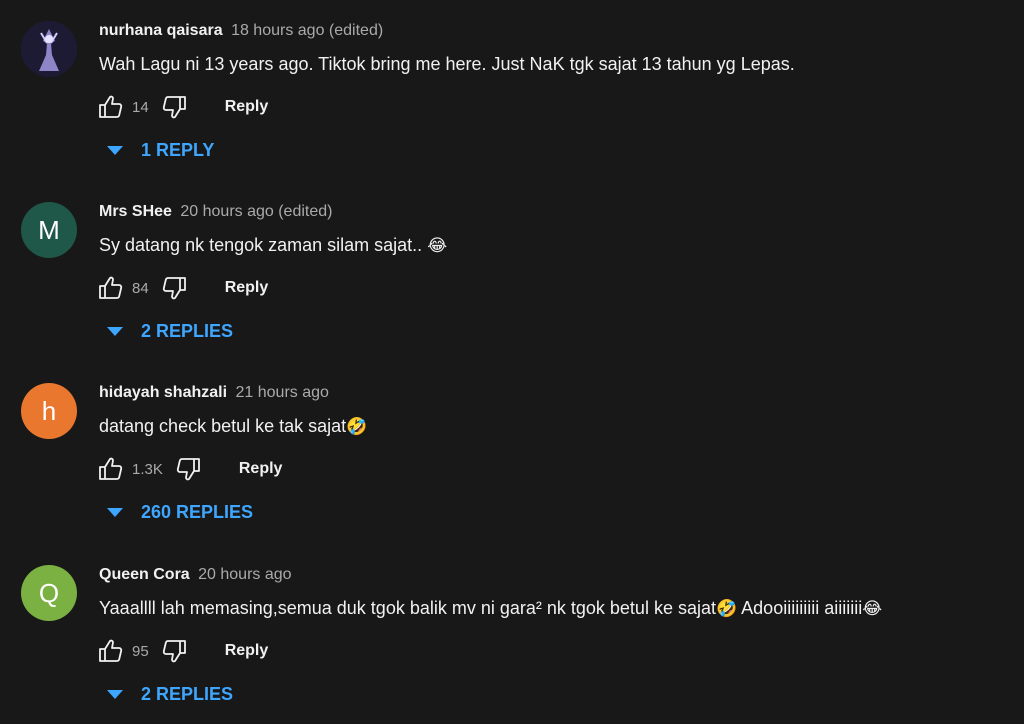  I want to click on avatar: M, so click(49, 230).